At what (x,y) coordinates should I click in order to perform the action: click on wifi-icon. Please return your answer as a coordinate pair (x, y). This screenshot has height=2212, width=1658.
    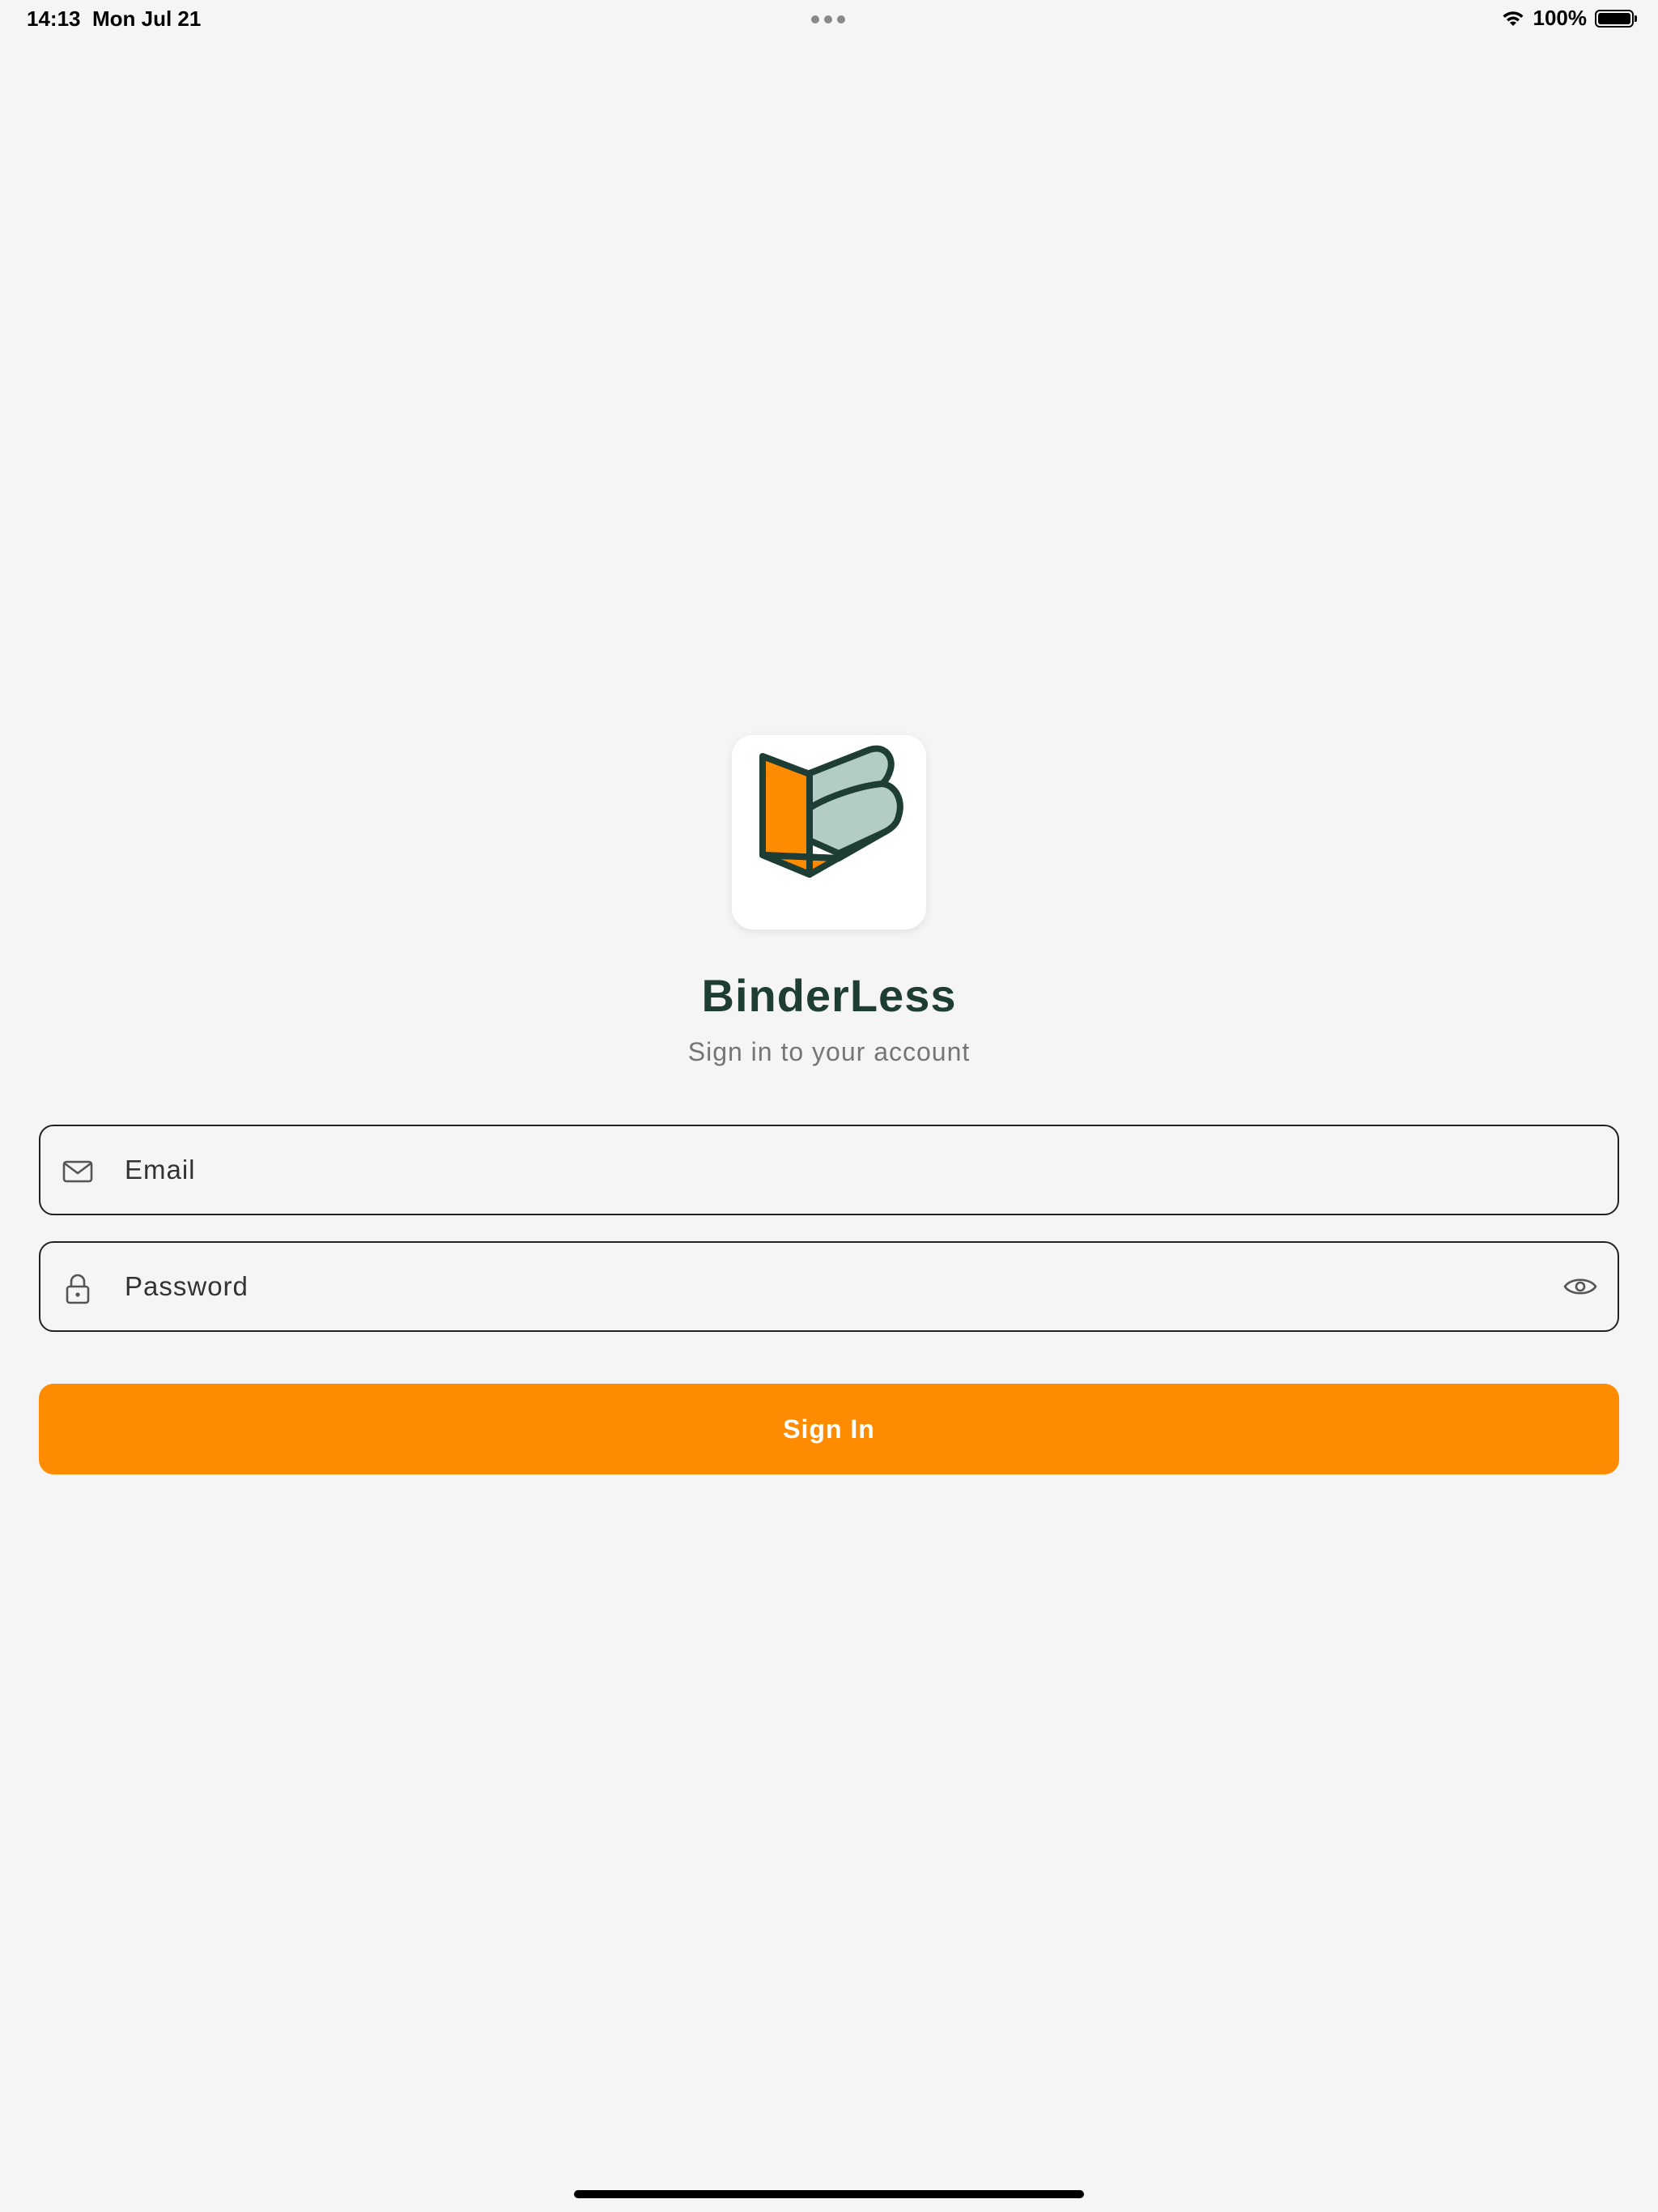
    Looking at the image, I should click on (1513, 19).